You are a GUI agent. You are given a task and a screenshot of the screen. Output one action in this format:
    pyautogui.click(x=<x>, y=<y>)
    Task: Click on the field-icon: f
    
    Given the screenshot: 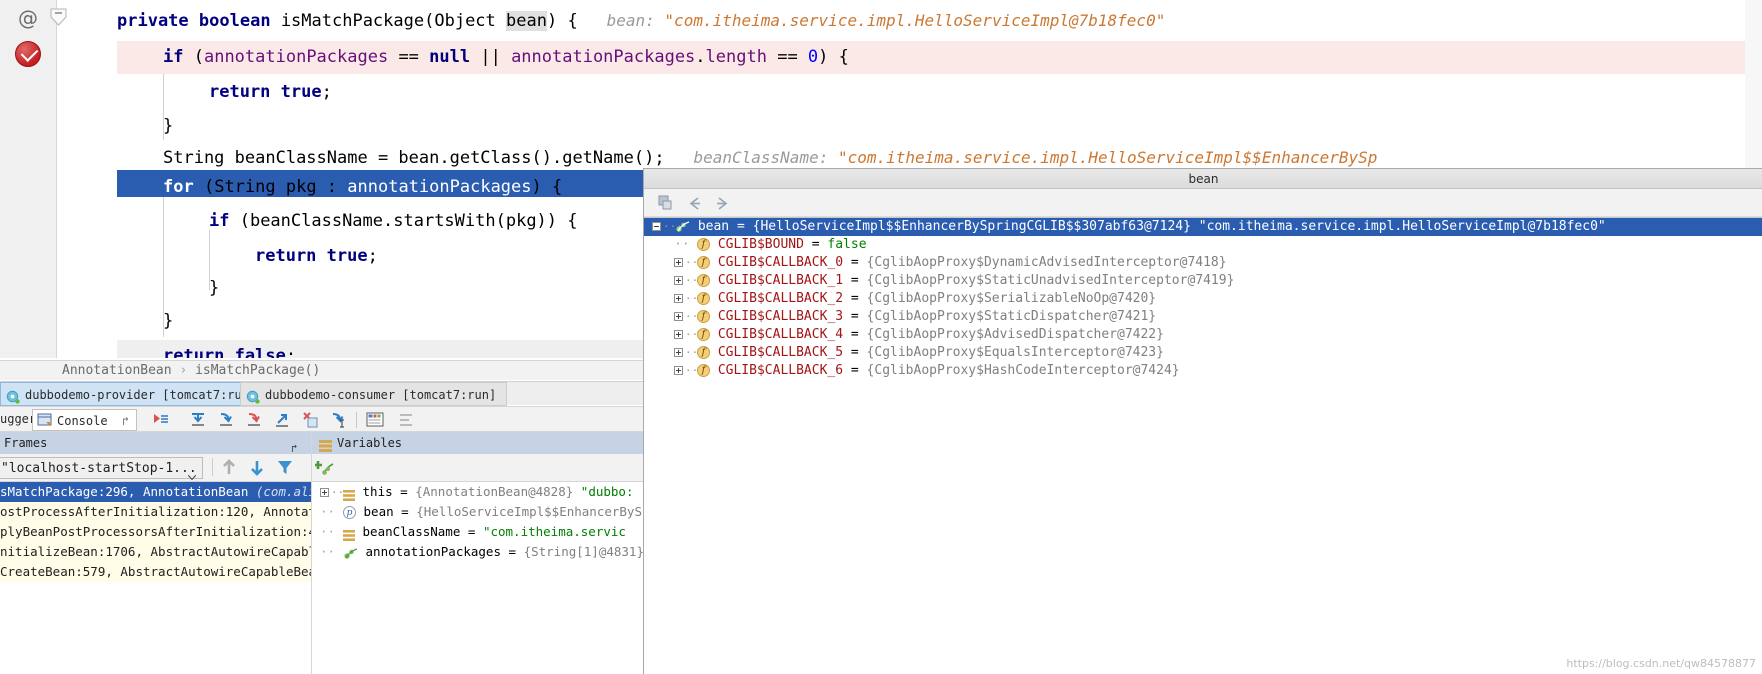 What is the action you would take?
    pyautogui.click(x=703, y=280)
    